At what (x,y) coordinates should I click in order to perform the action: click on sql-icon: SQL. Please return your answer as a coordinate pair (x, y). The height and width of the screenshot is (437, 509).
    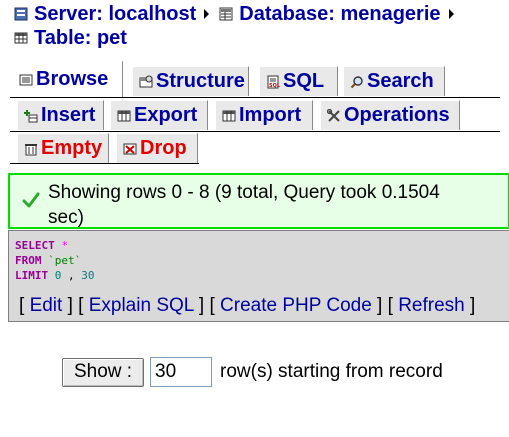
    Looking at the image, I should click on (273, 82).